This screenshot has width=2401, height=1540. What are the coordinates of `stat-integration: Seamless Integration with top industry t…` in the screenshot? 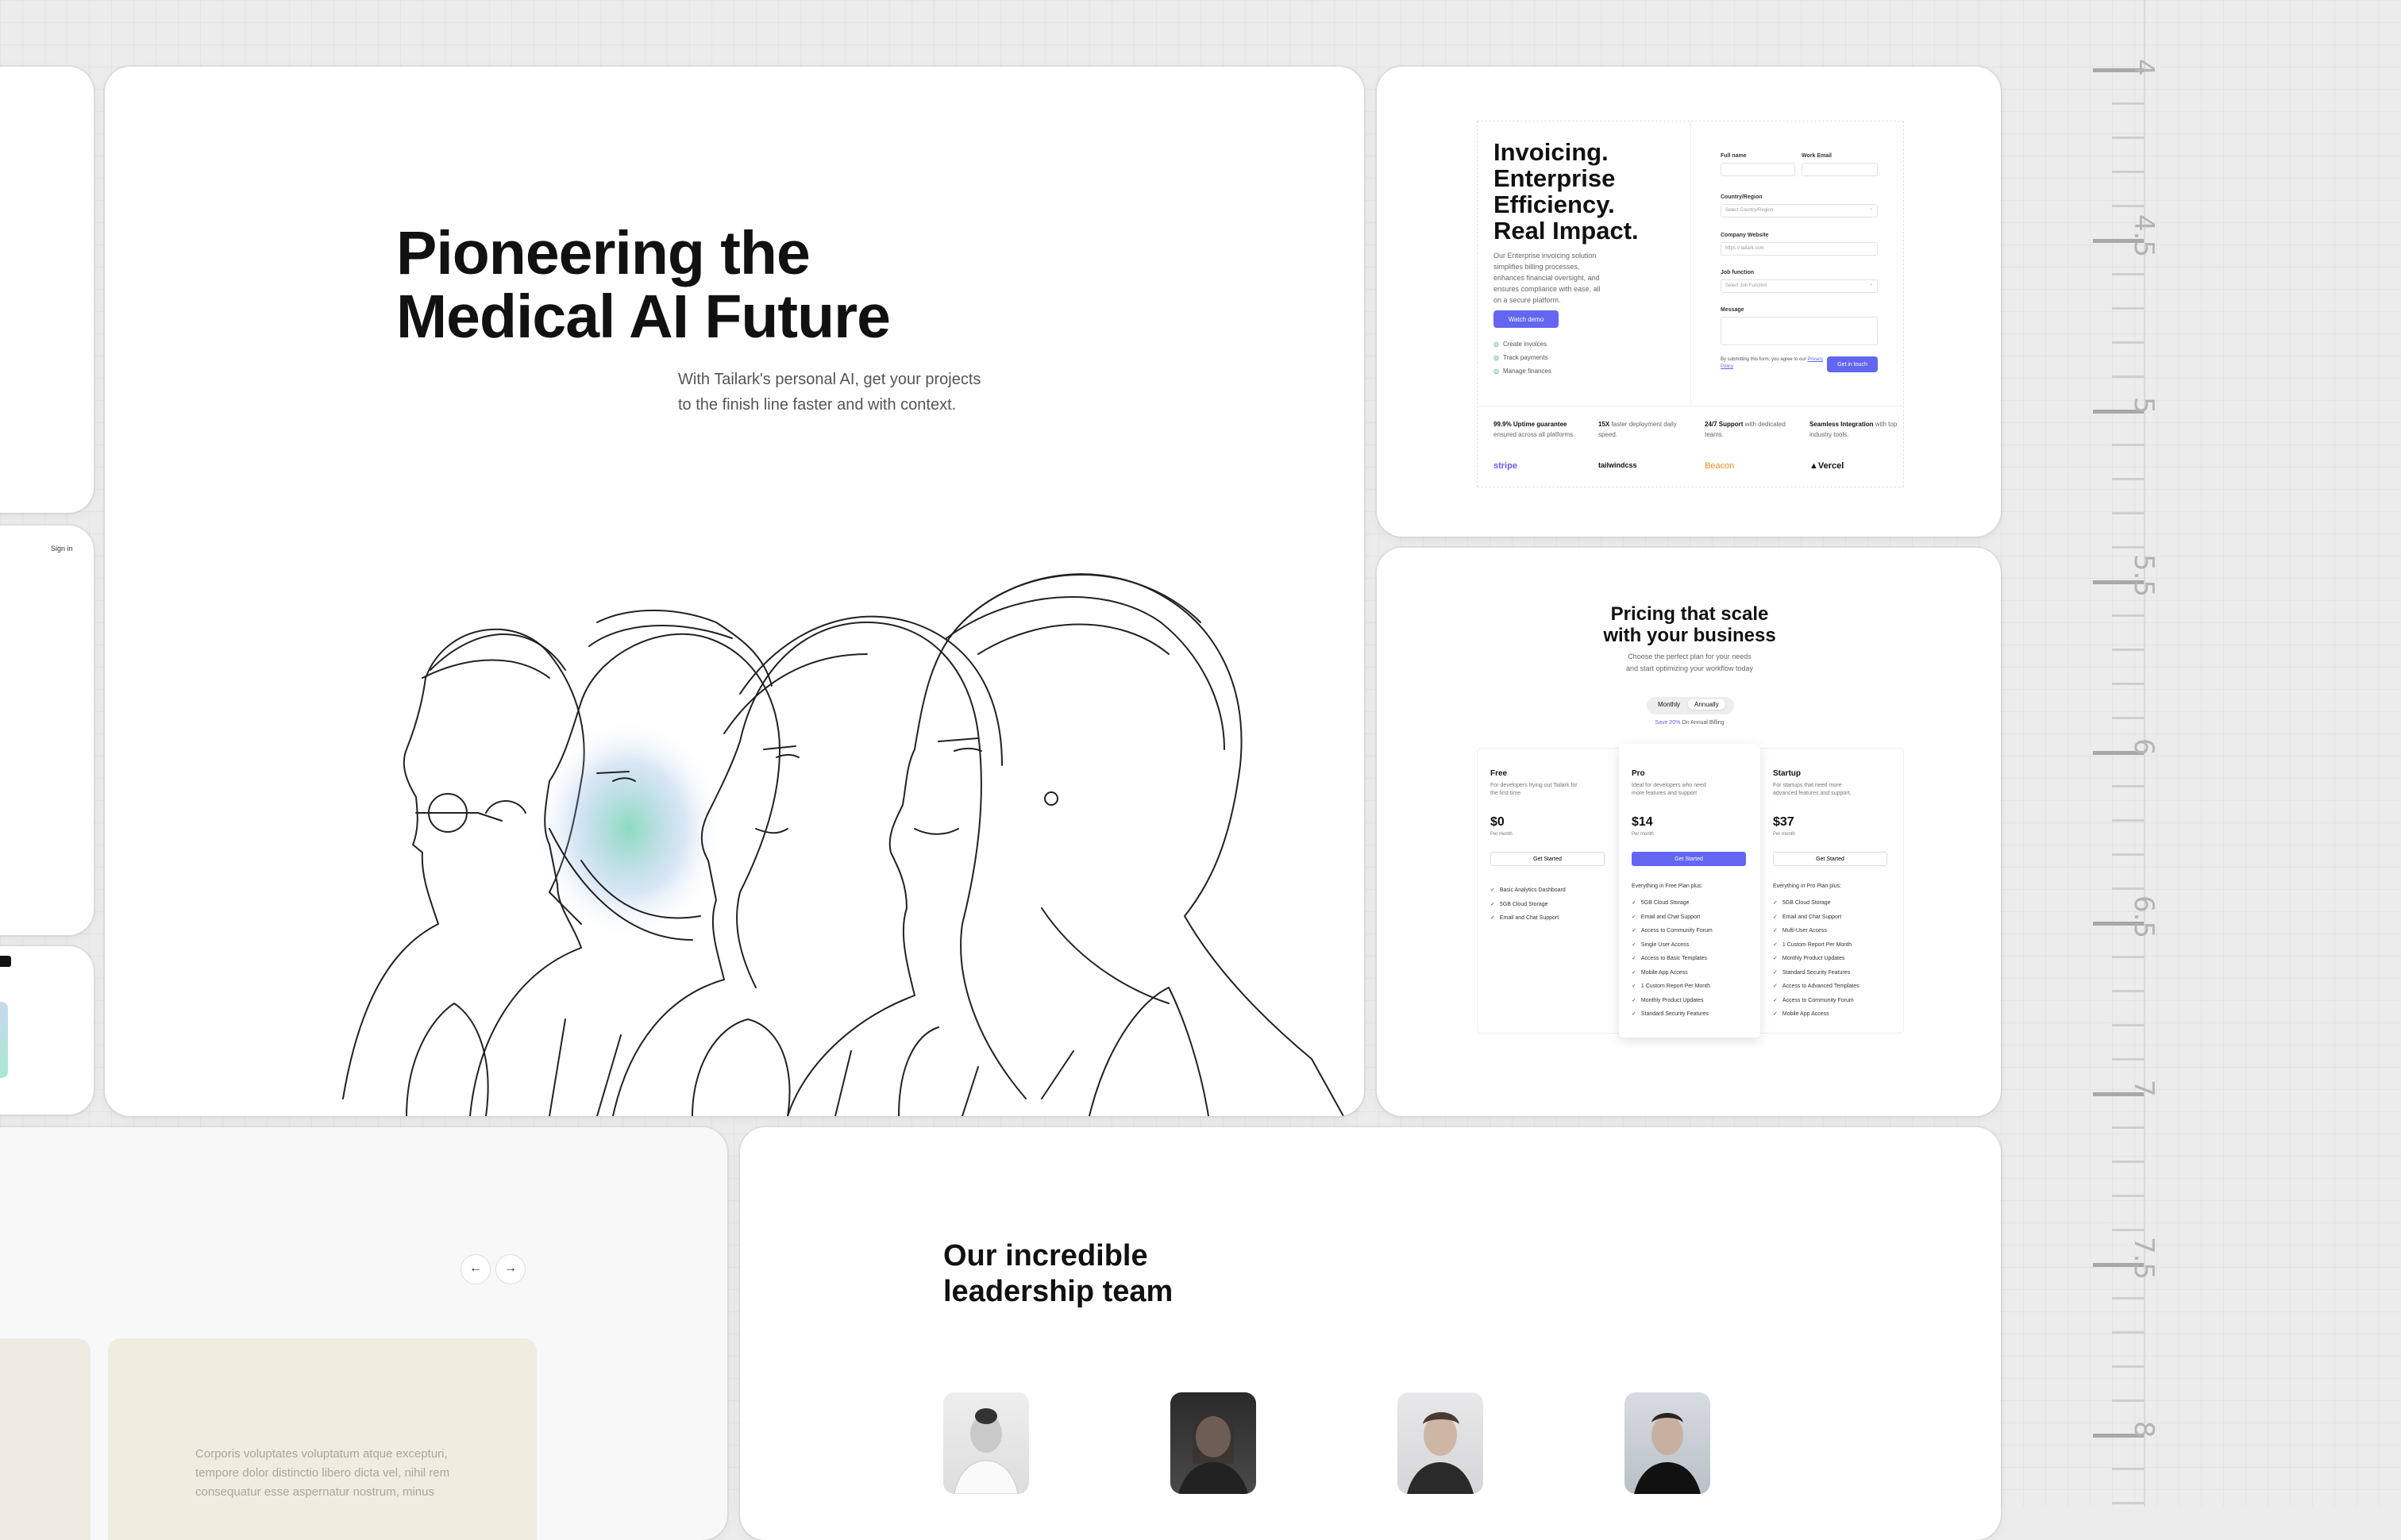 It's located at (1857, 429).